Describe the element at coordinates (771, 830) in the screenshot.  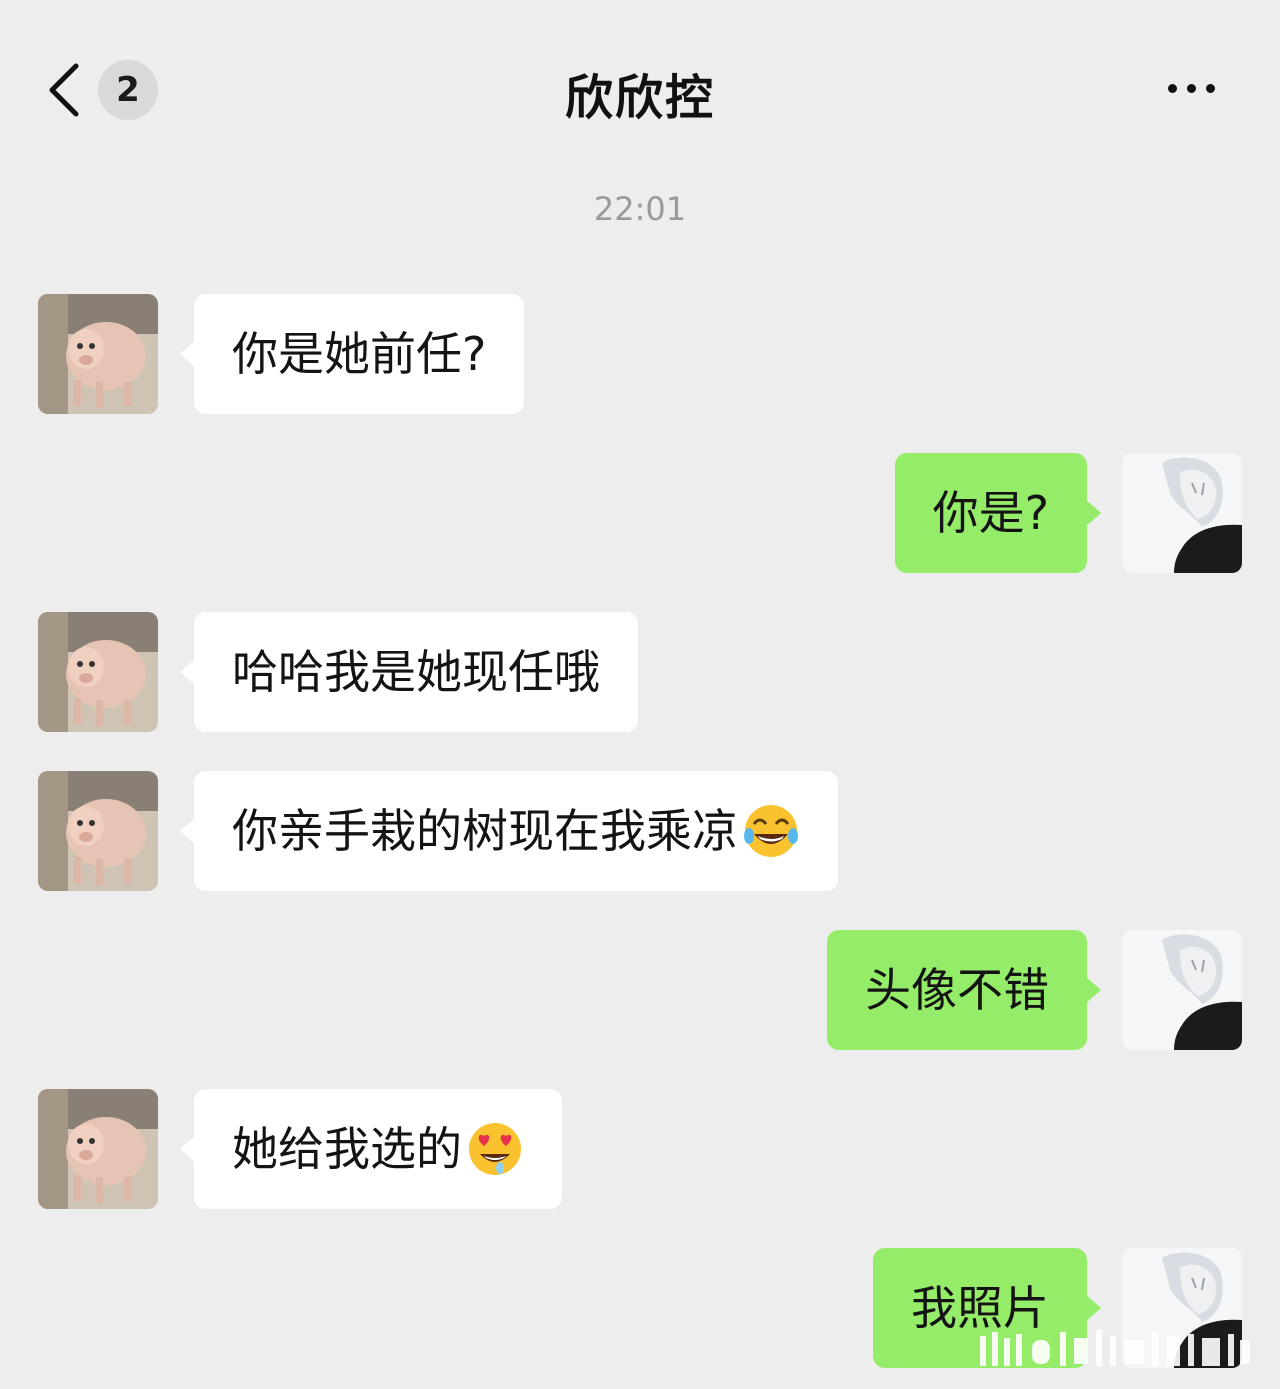
I see `tears-of-joy-emoji-icon` at that location.